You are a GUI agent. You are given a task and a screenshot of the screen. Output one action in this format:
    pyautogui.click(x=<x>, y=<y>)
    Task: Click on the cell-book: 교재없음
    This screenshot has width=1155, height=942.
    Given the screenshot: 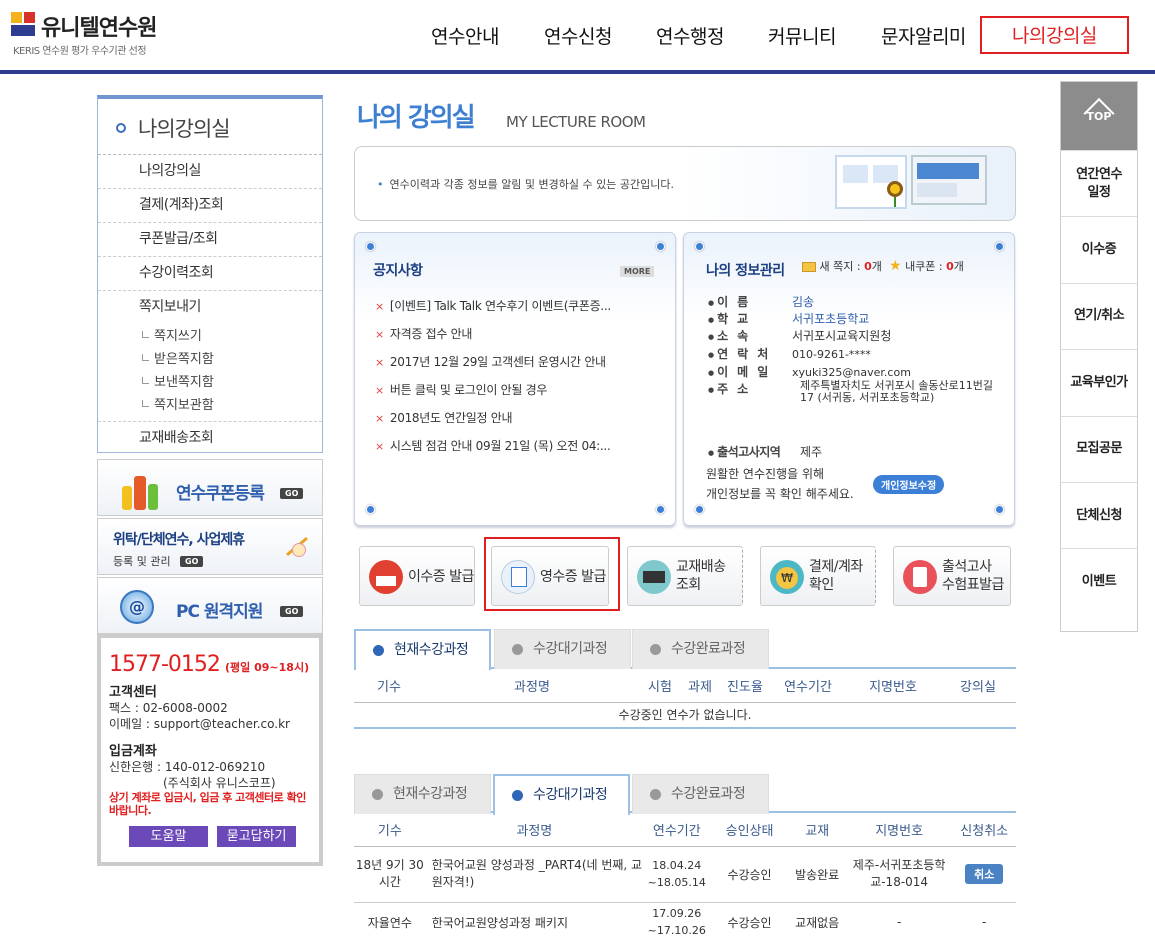 What is the action you would take?
    pyautogui.click(x=817, y=922)
    